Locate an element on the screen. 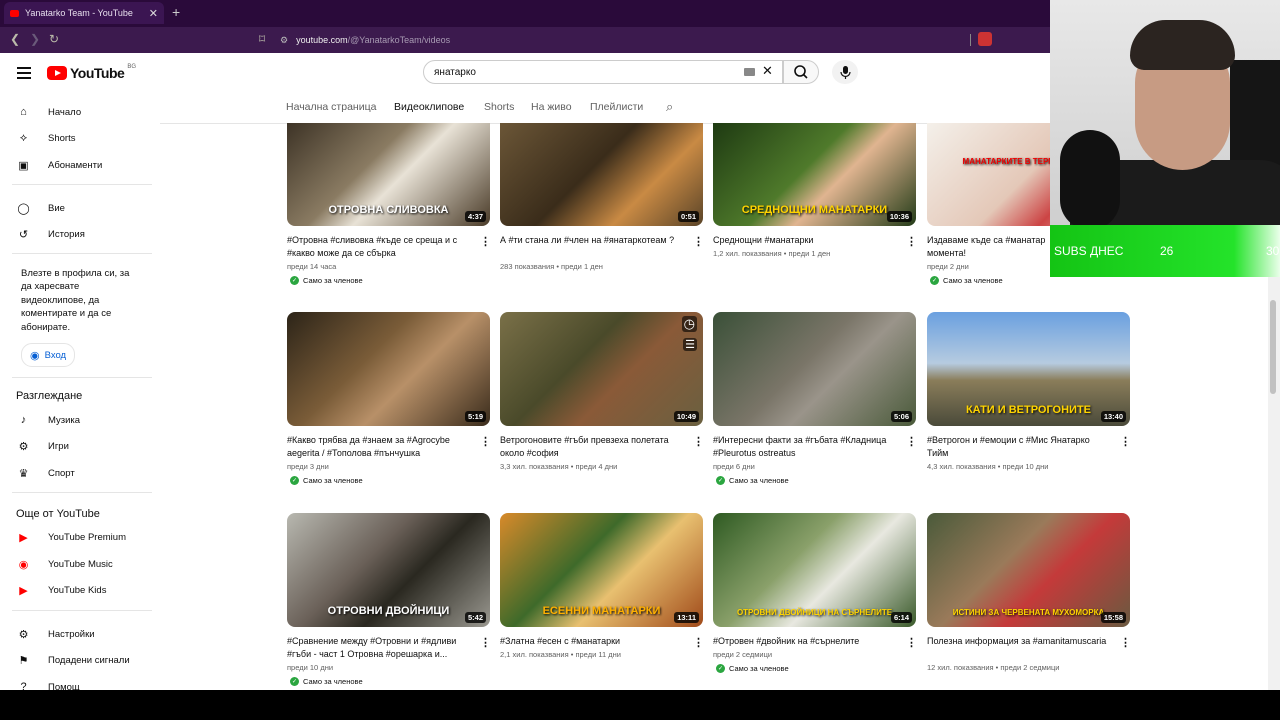 This screenshot has width=1280, height=720. keyboard-icon is located at coordinates (749, 72).